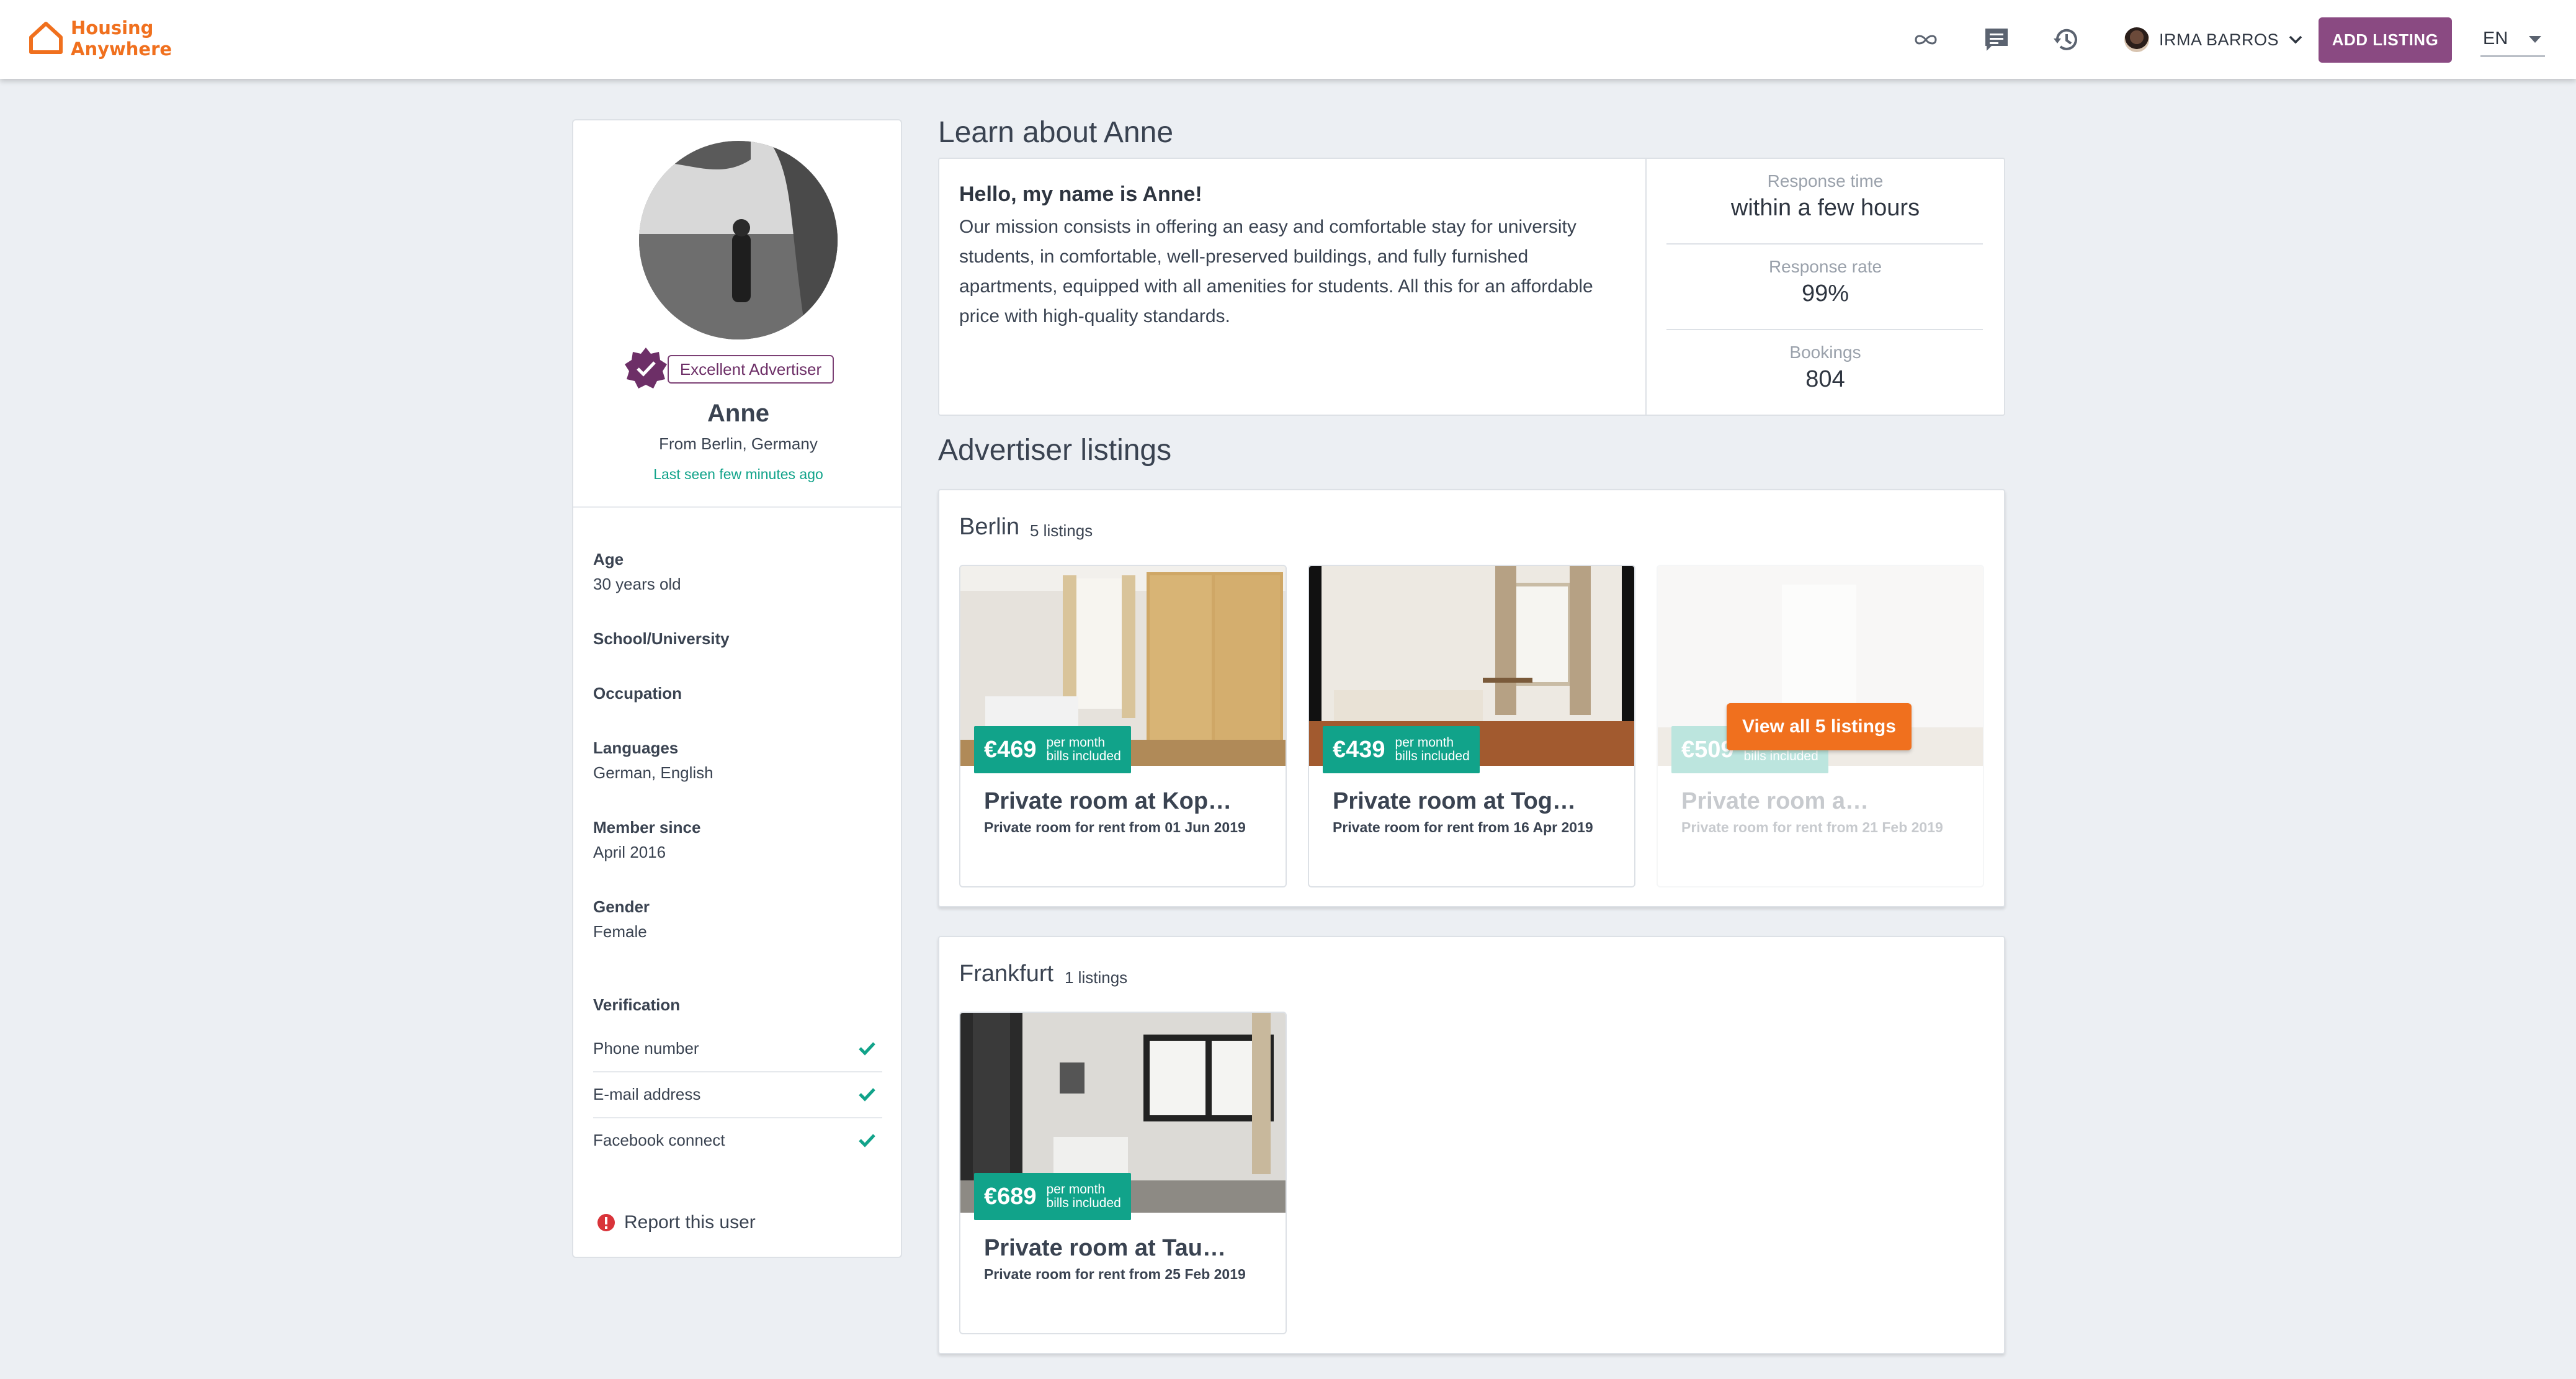 This screenshot has width=2576, height=1379. I want to click on listing-subtitle: Private room for rent from 21 Feb 2019, so click(1812, 827).